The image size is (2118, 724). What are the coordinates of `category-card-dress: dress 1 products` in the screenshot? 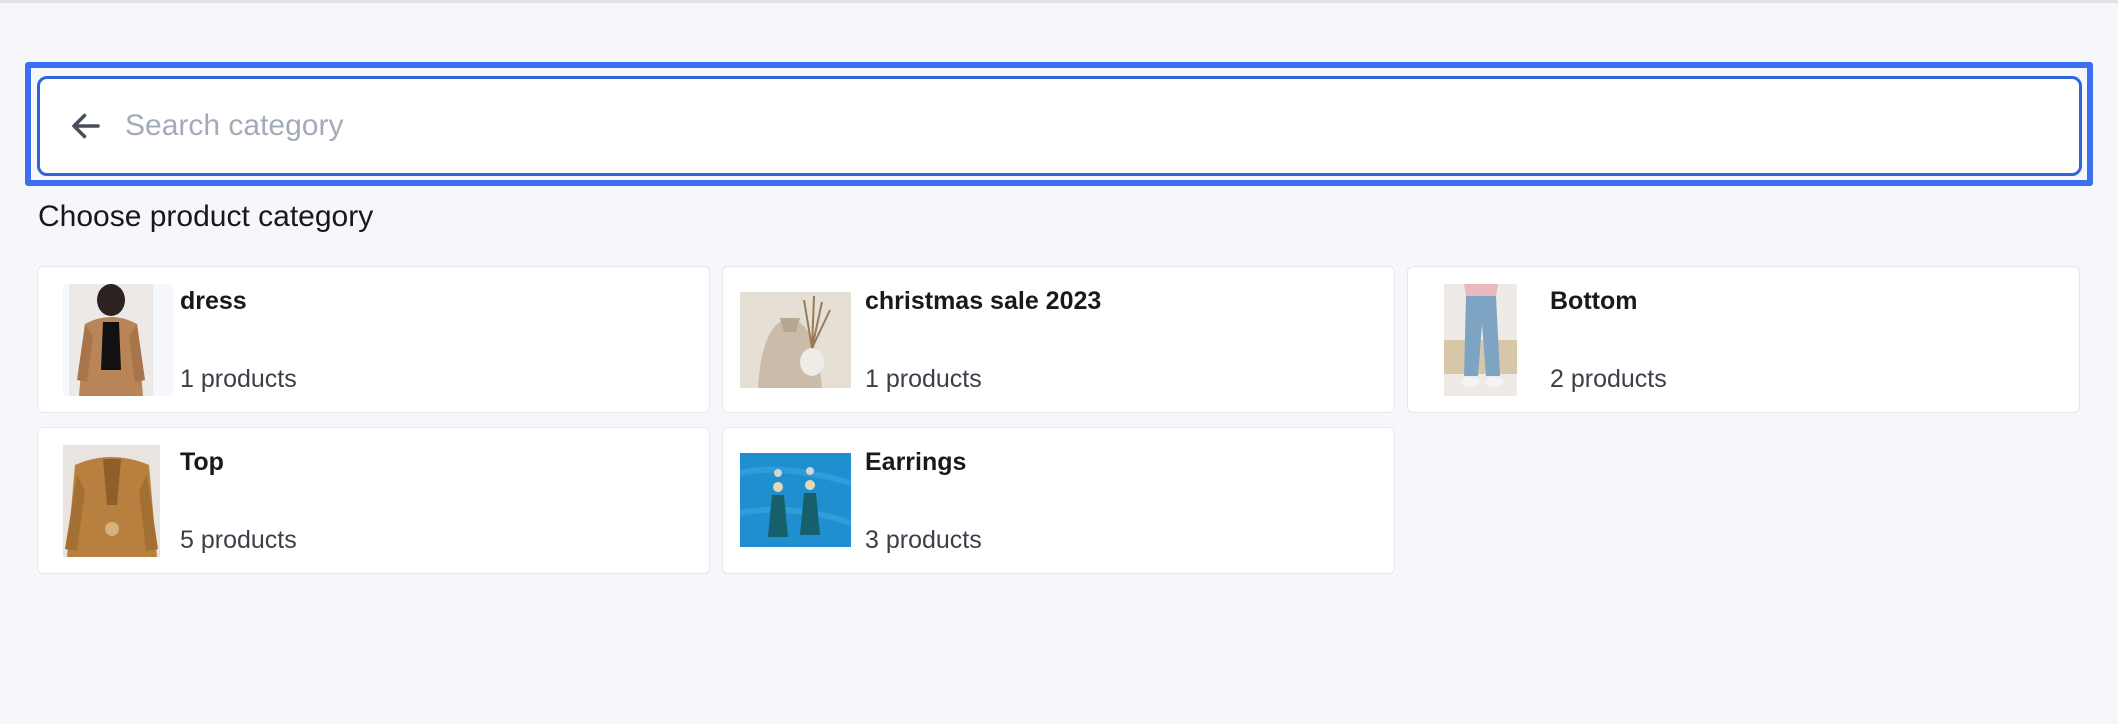 It's located at (373, 339).